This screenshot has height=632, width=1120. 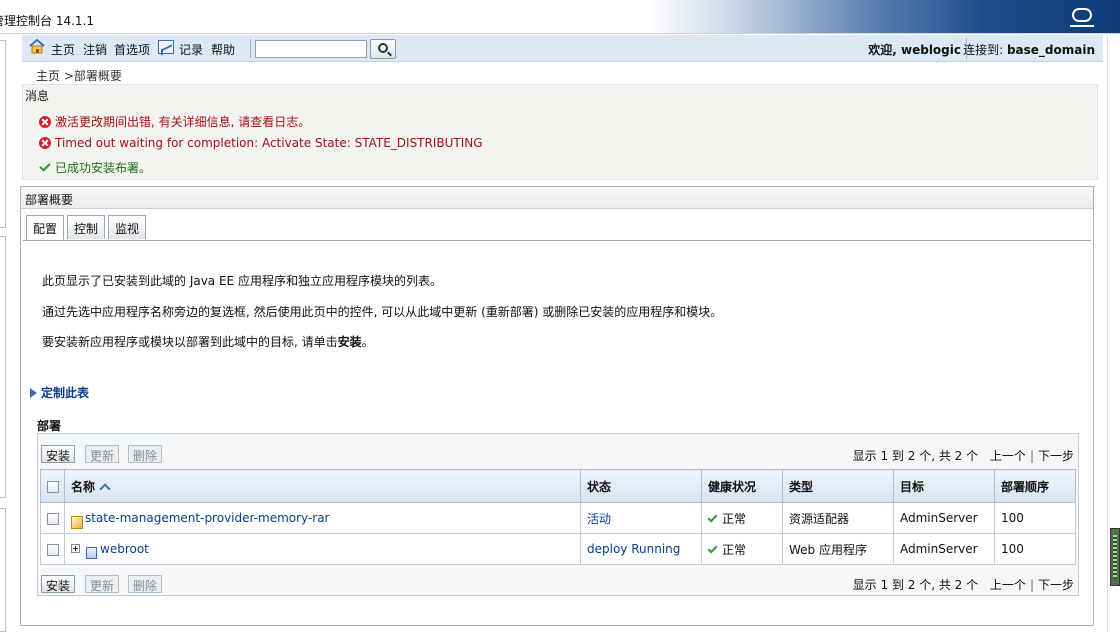 I want to click on welcome-user: 欢迎, weblogic, so click(x=914, y=50).